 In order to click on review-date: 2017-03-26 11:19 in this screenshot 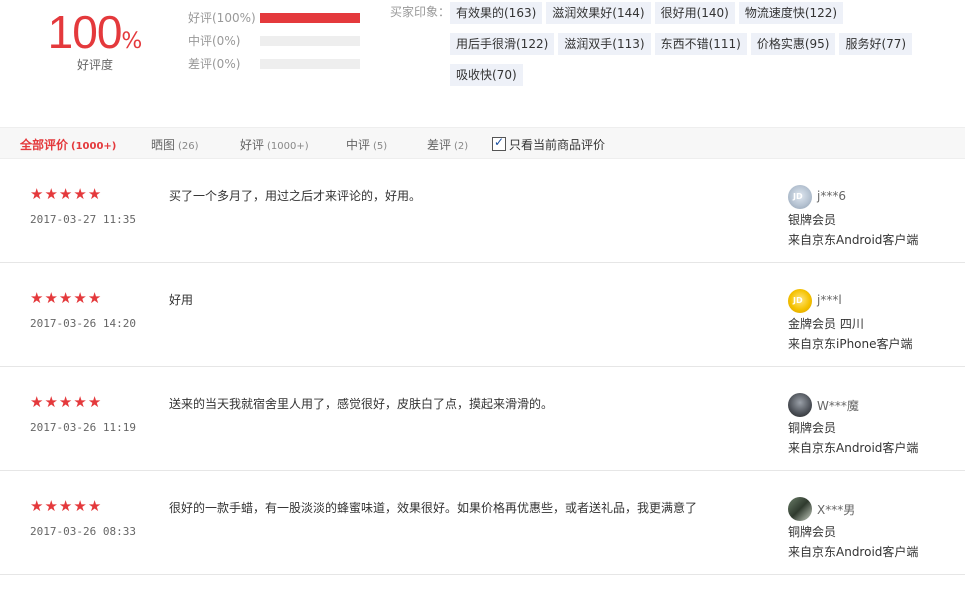, I will do `click(83, 427)`.